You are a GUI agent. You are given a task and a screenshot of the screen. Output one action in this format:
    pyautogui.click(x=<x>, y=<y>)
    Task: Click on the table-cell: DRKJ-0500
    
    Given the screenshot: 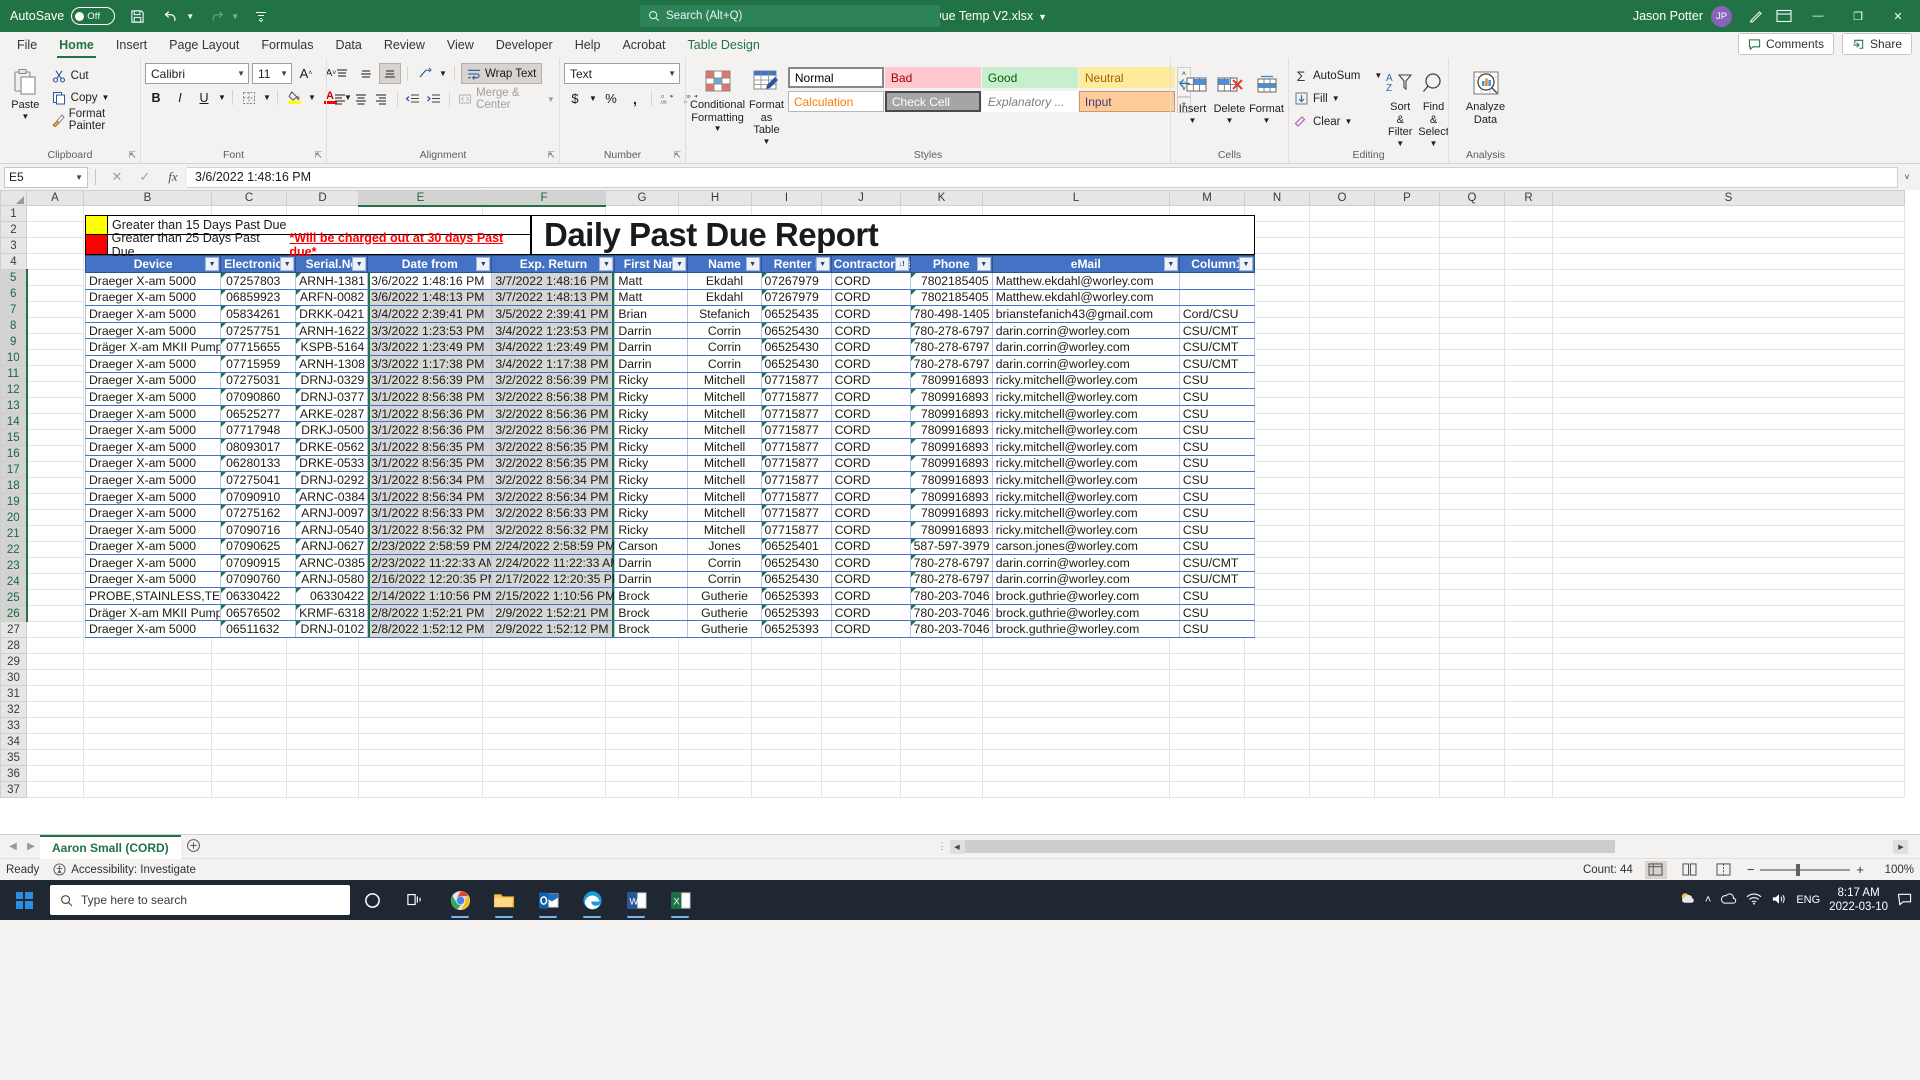 What is the action you would take?
    pyautogui.click(x=332, y=430)
    